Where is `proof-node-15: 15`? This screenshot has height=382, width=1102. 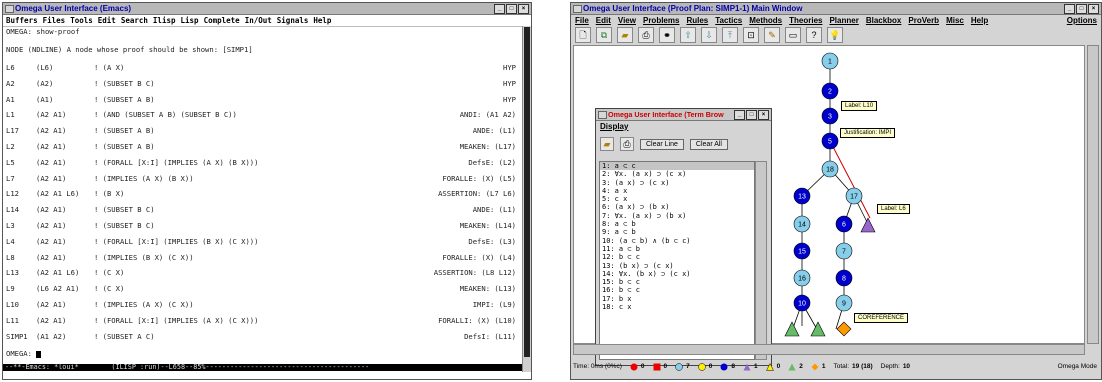
proof-node-15: 15 is located at coordinates (802, 251).